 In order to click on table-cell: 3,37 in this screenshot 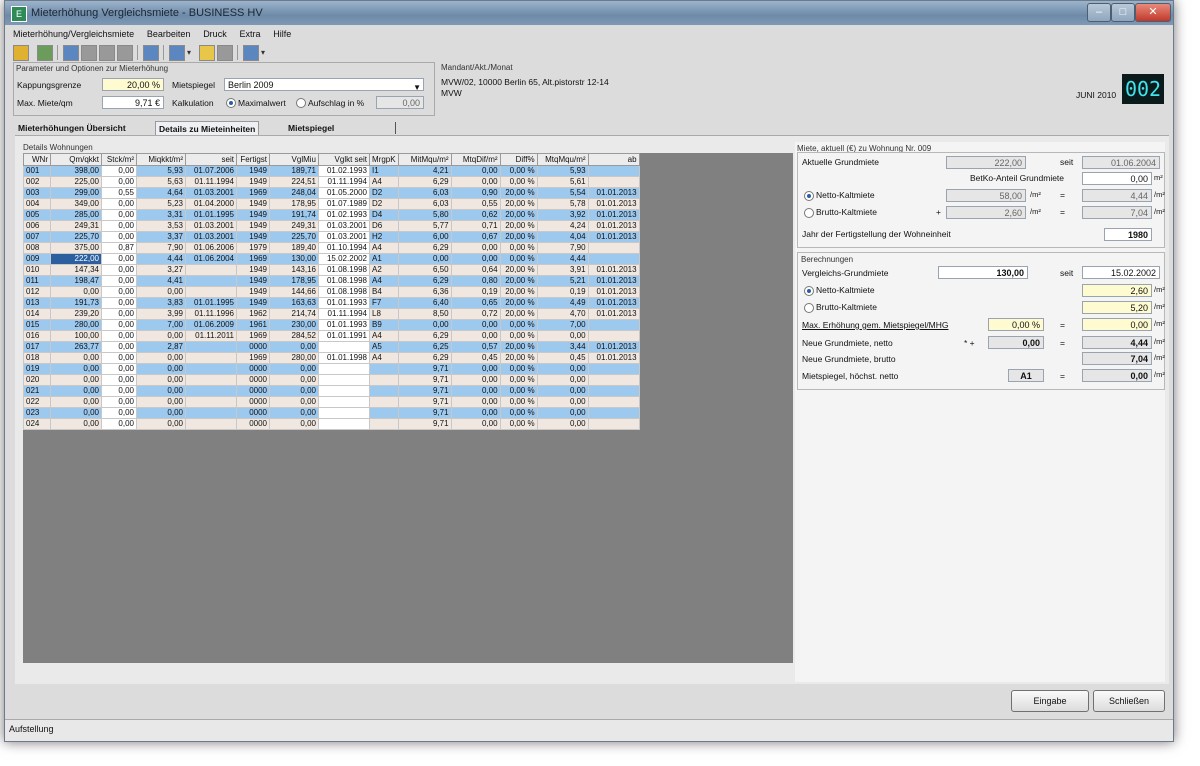, I will do `click(161, 237)`.